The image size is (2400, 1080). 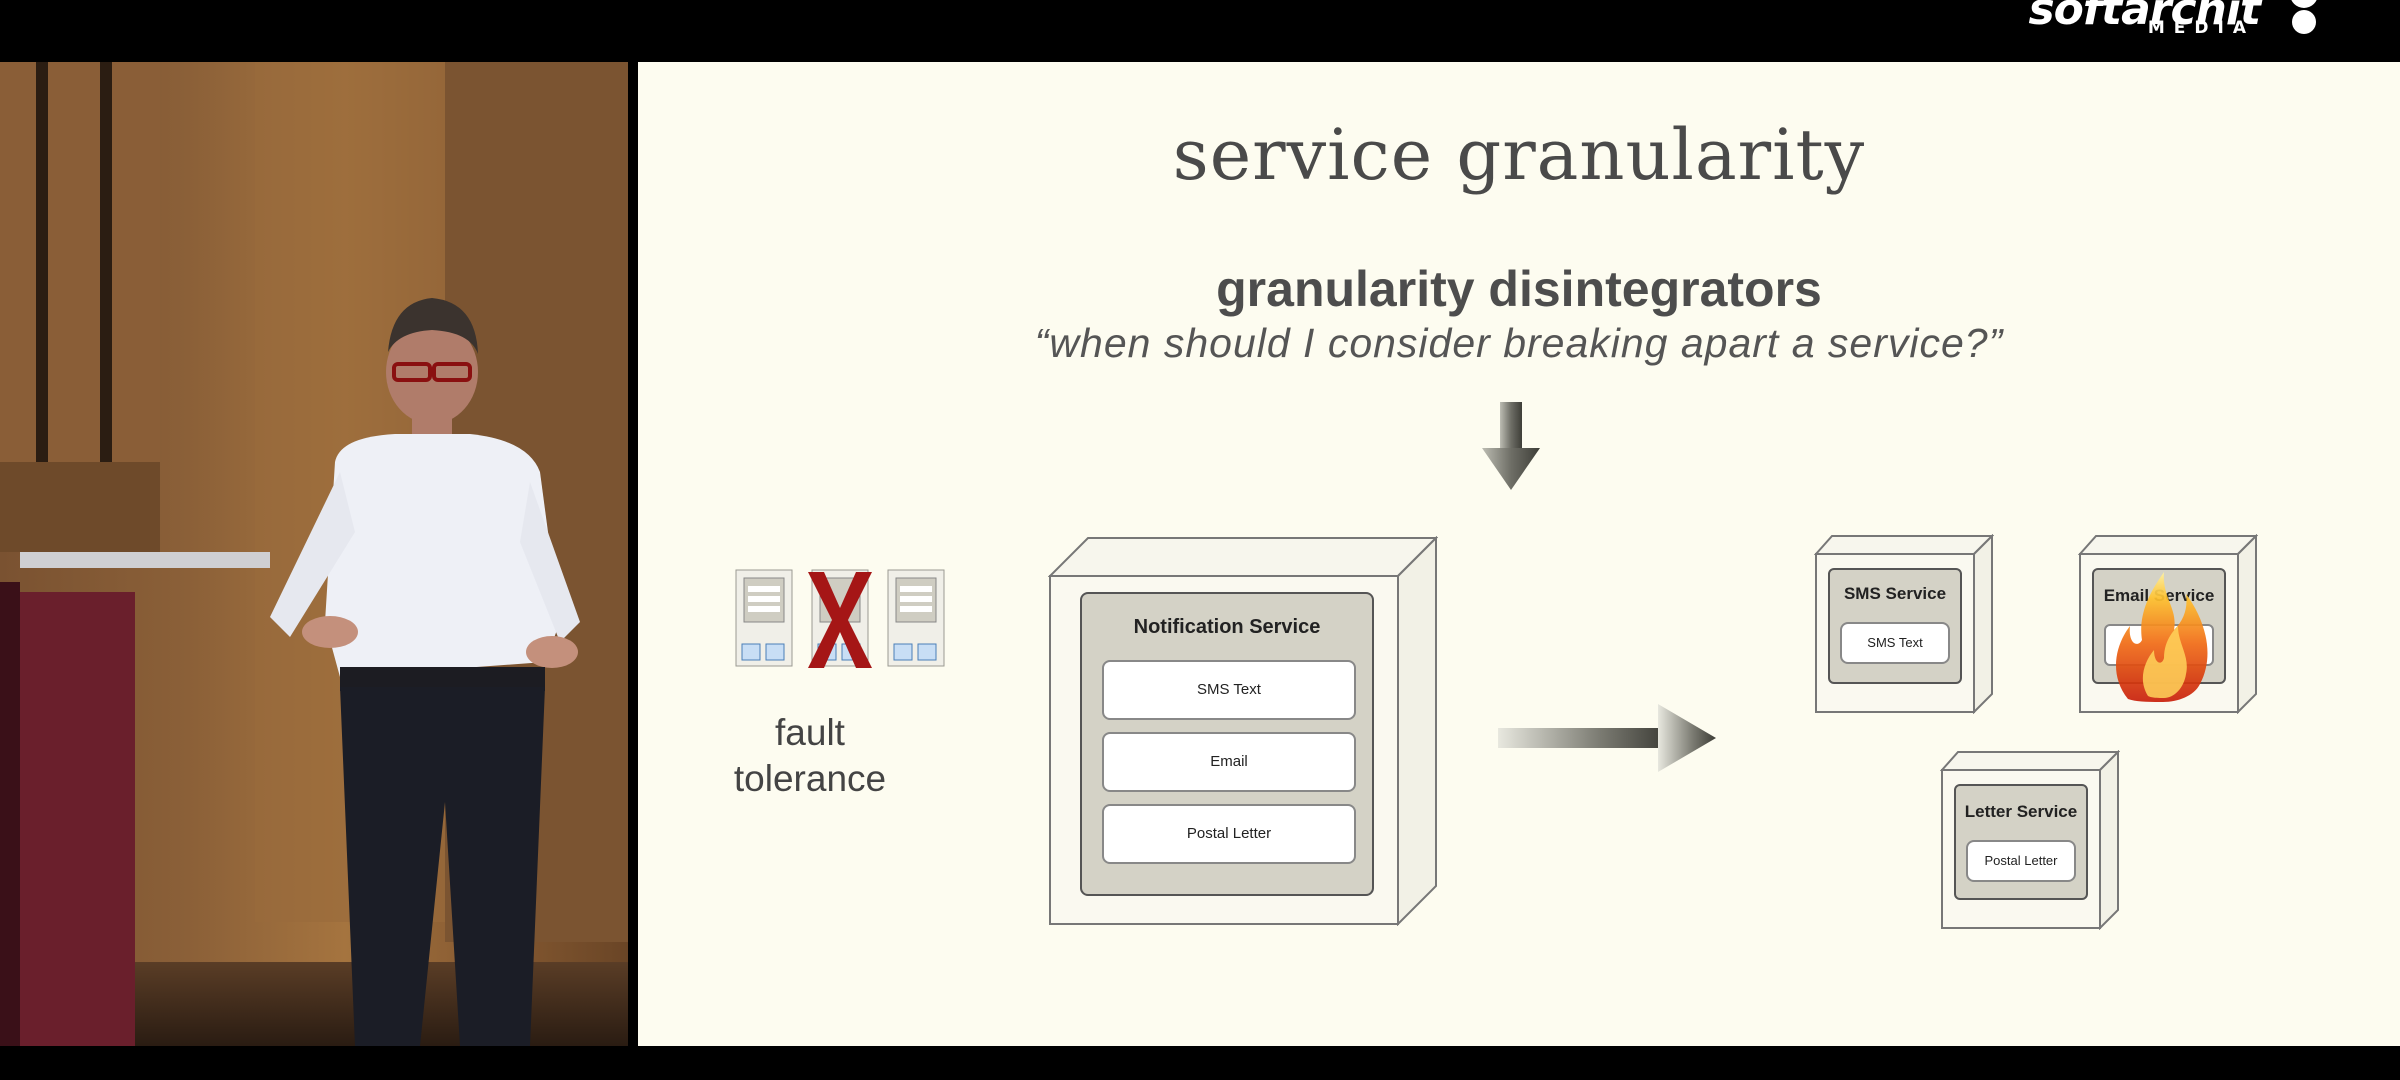 I want to click on sms-service-box: SMS Service SMS Text, so click(x=1904, y=624).